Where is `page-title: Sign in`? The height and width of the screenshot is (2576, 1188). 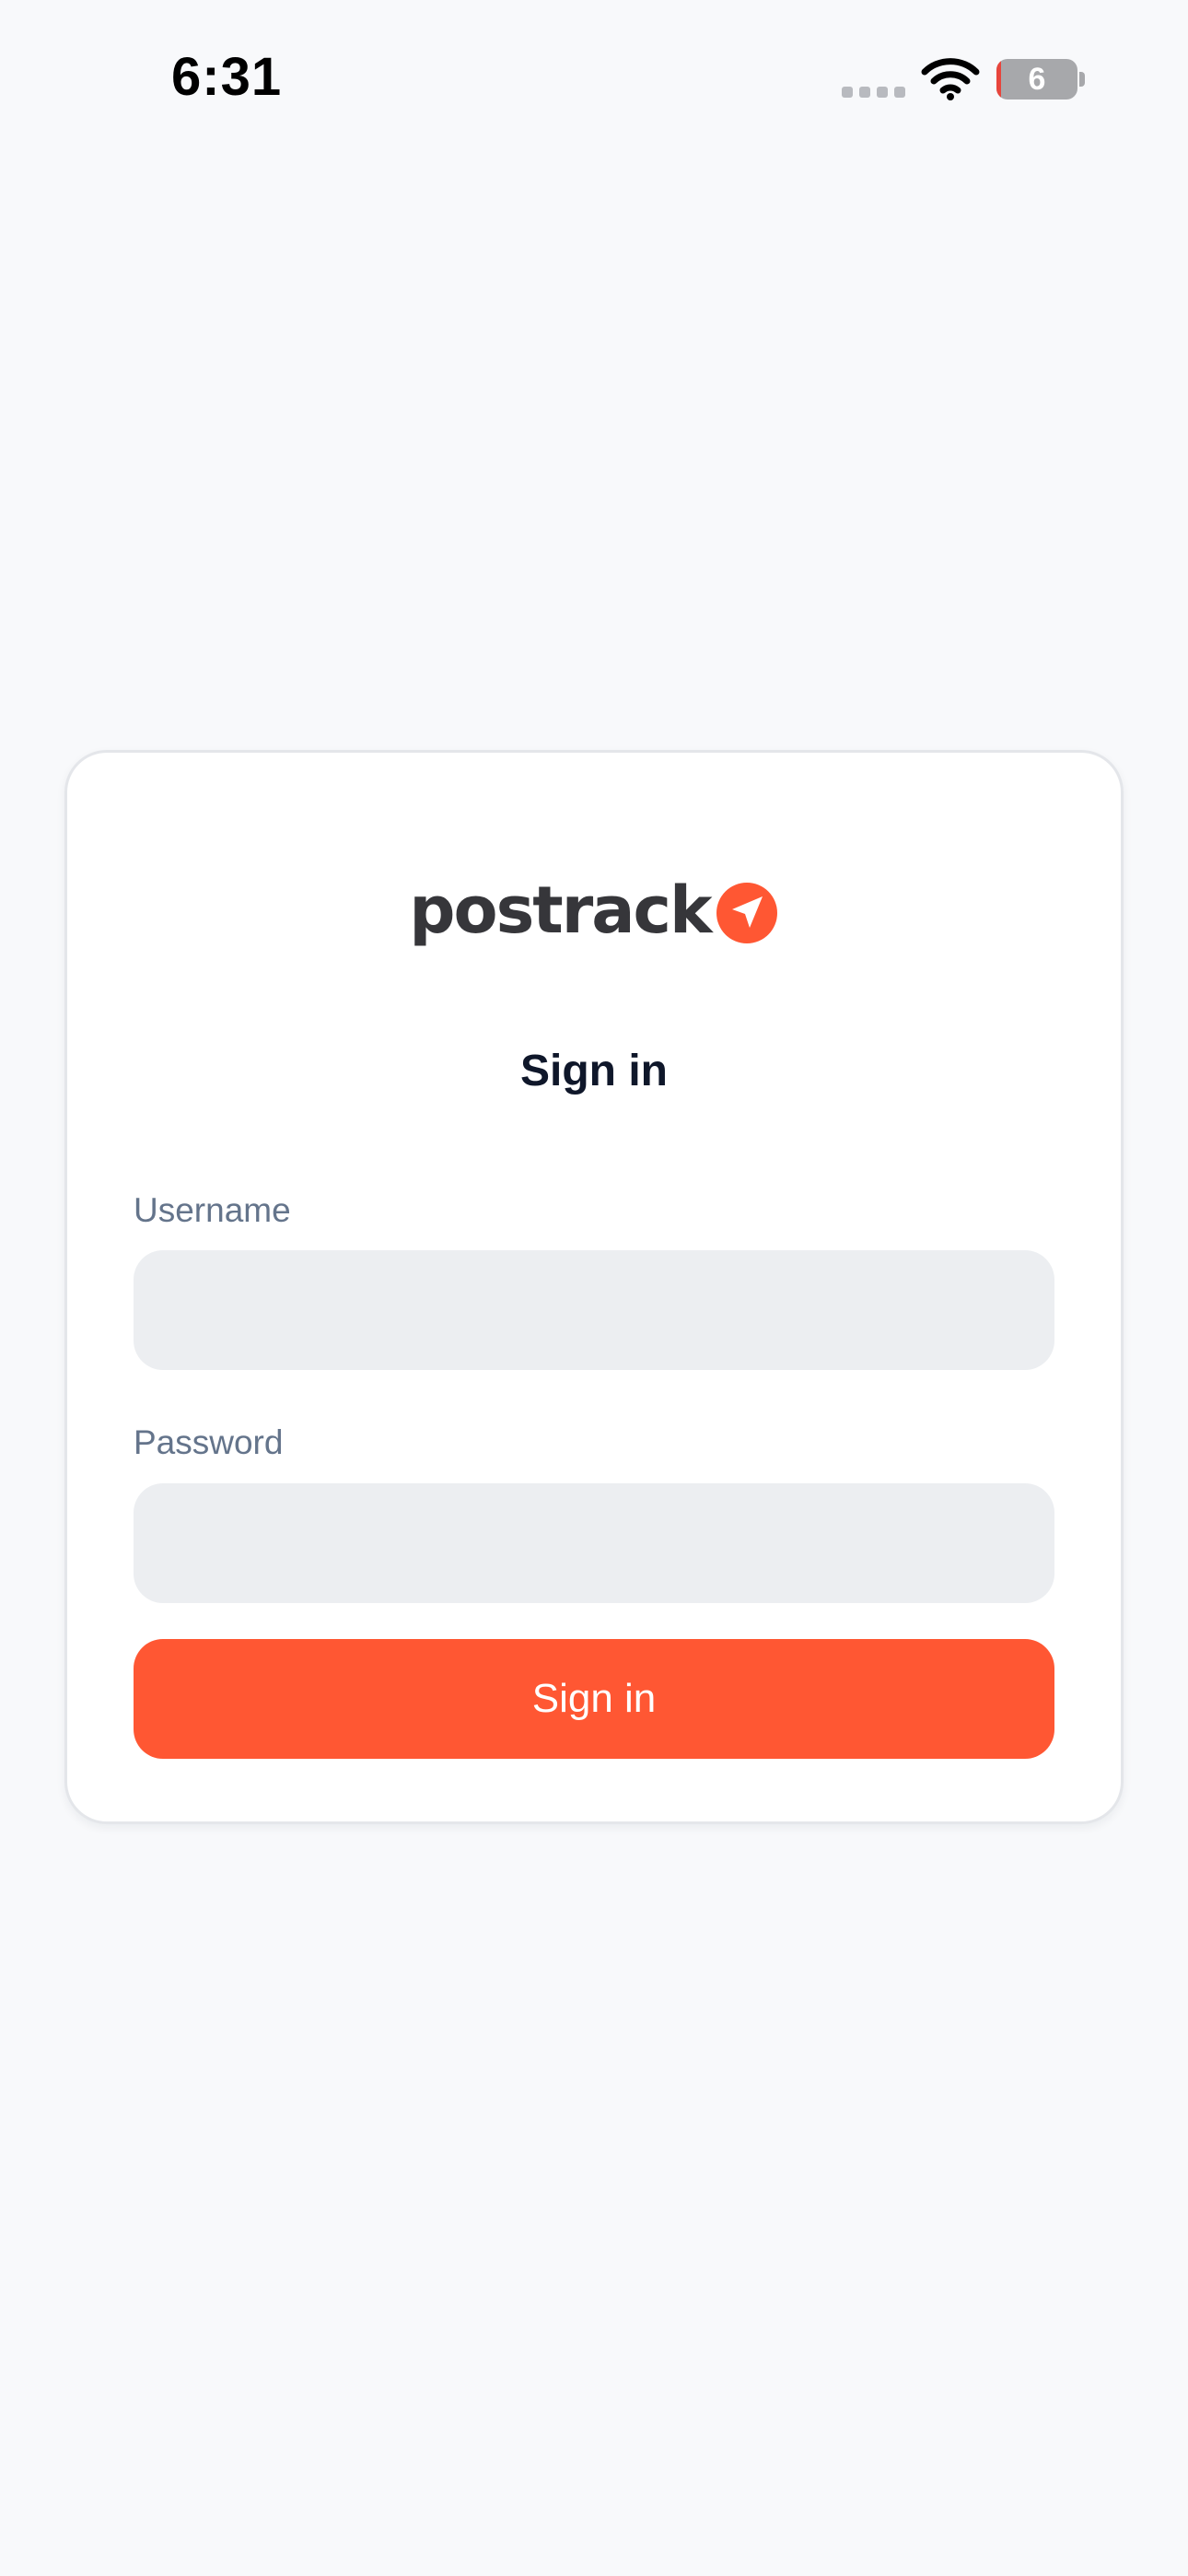
page-title: Sign in is located at coordinates (594, 1071).